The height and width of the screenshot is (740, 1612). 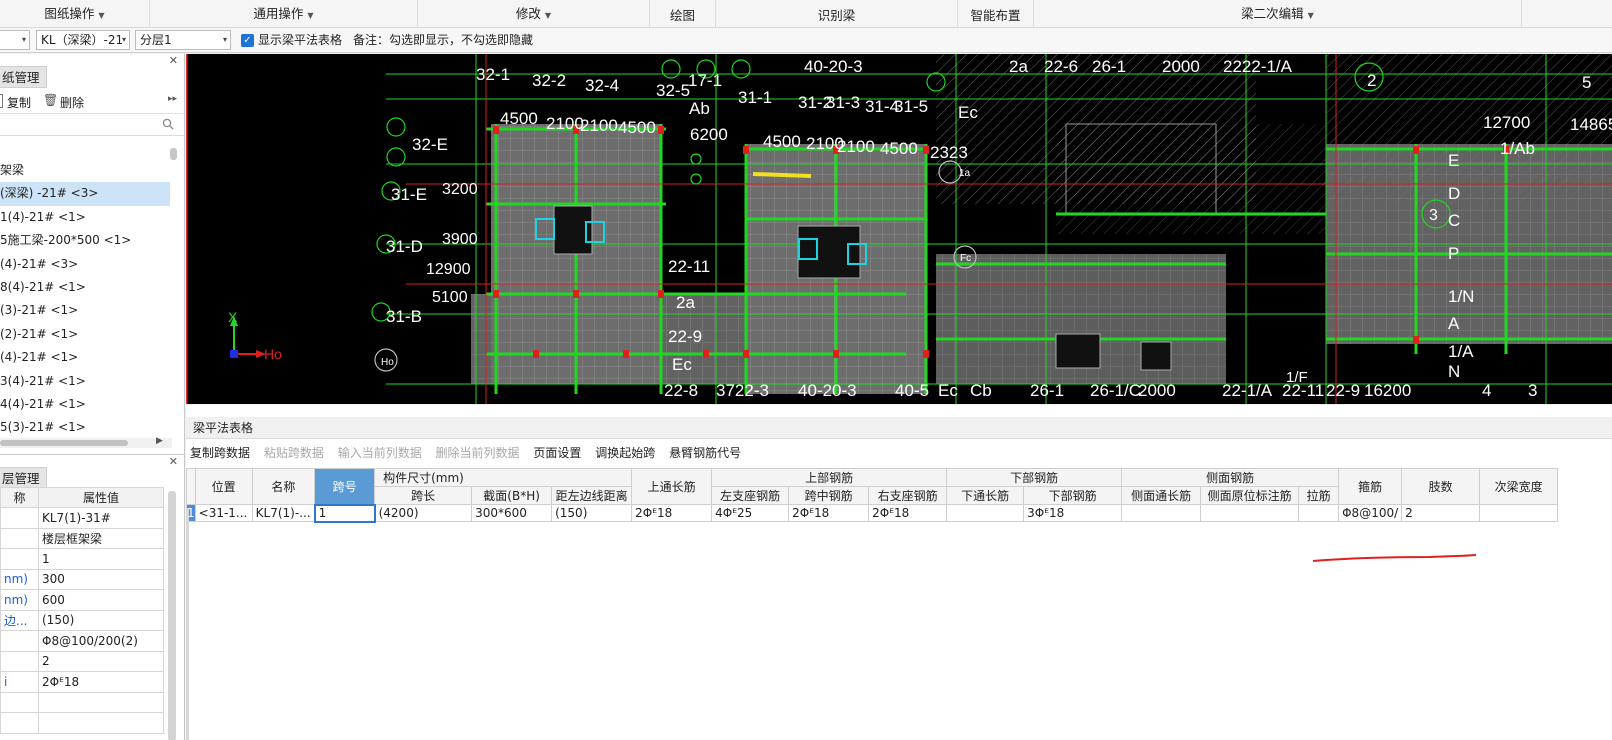 I want to click on tree-item: (2)-21# <1>, so click(x=85, y=334).